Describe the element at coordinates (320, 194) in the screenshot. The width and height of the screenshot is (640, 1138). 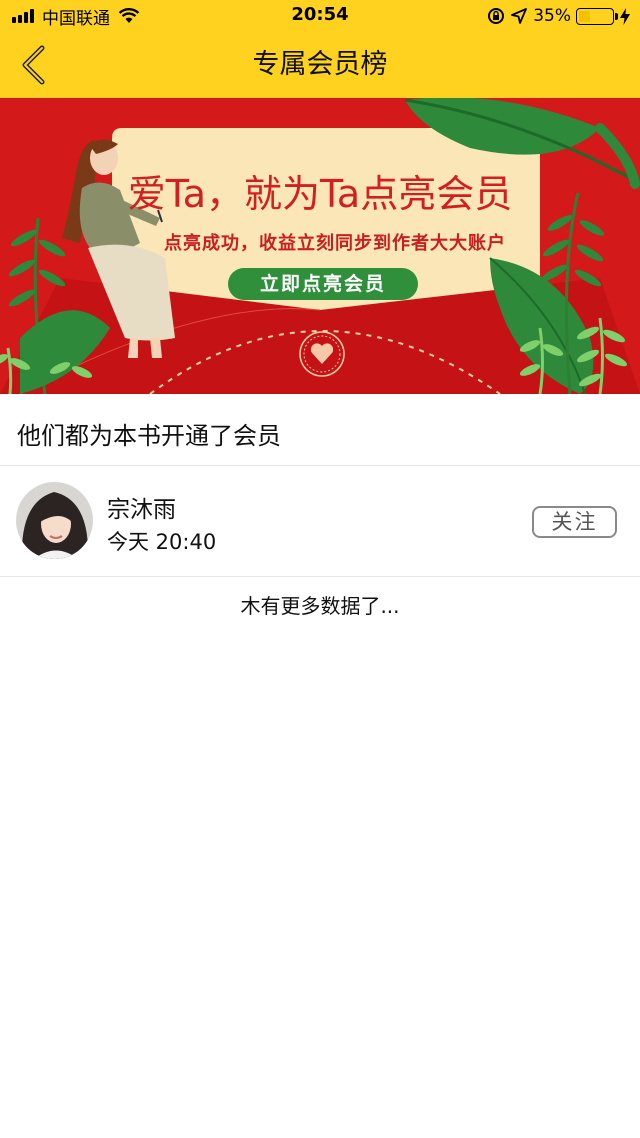
I see `banner-headline: 爱Ta，就为Ta点亮会员` at that location.